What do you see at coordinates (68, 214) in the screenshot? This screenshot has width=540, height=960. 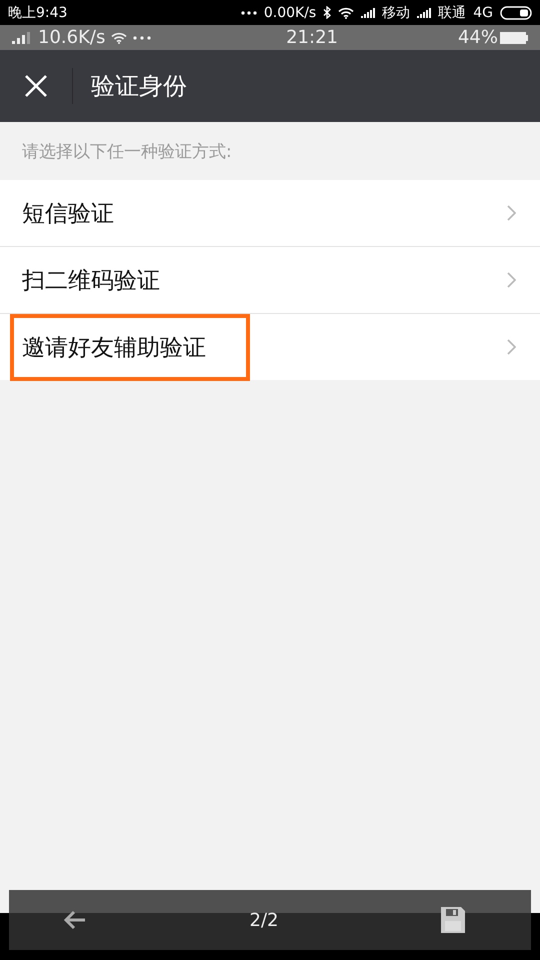 I see `option-label: 短信验证` at bounding box center [68, 214].